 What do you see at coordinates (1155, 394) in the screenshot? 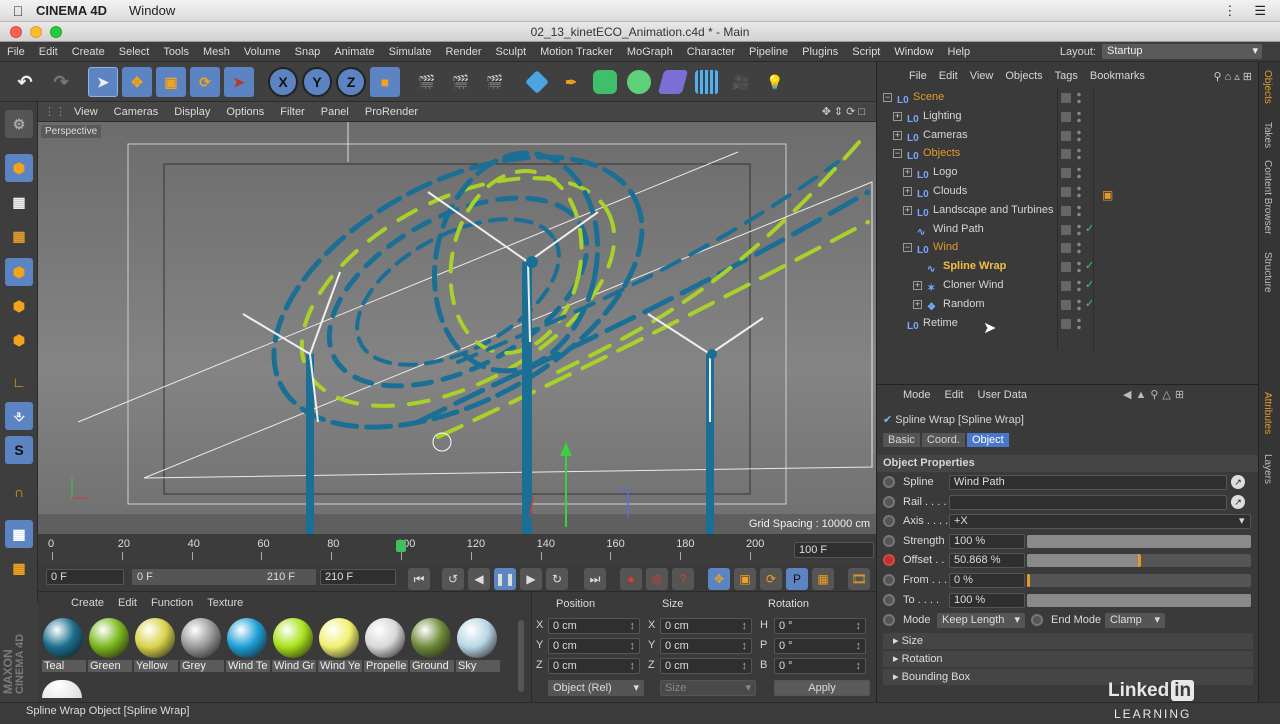
I see `attributes-nav-icons: ◀▲⚲△⊞` at bounding box center [1155, 394].